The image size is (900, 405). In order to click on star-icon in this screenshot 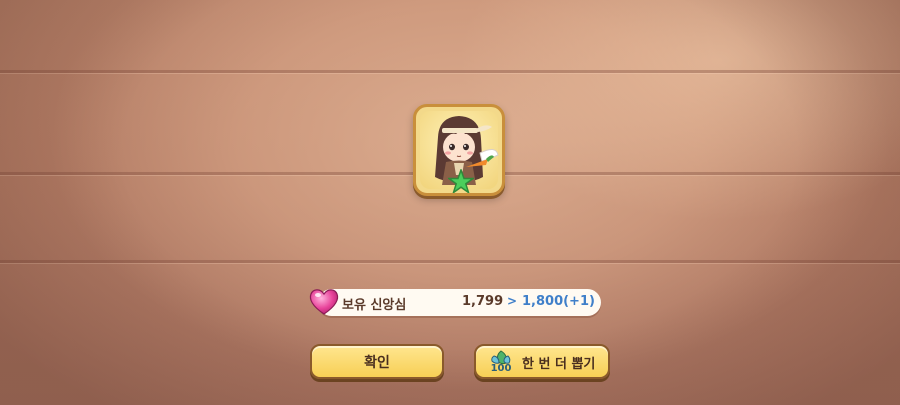, I will do `click(461, 181)`.